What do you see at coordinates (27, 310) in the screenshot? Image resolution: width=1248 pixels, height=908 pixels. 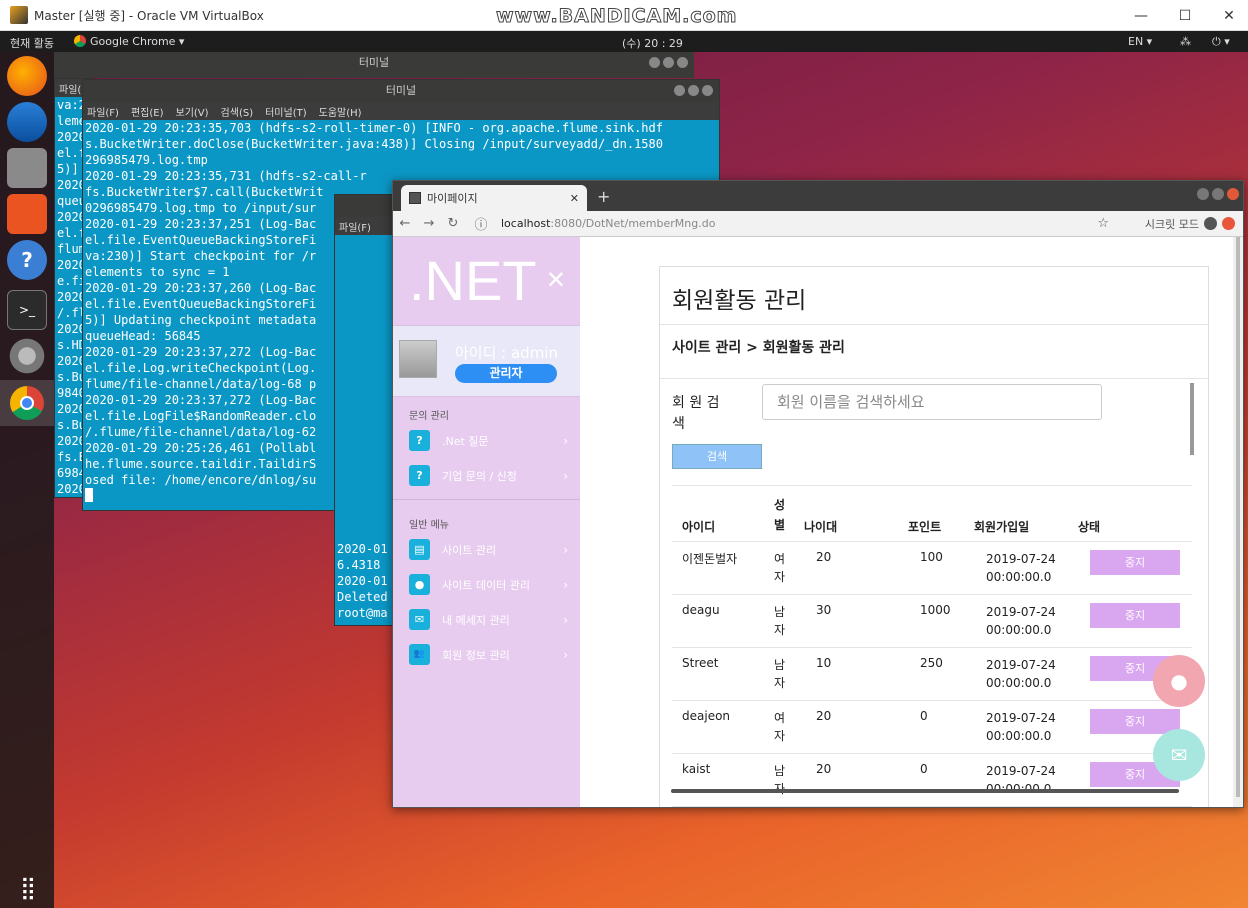 I see `terminal-icon: >_` at bounding box center [27, 310].